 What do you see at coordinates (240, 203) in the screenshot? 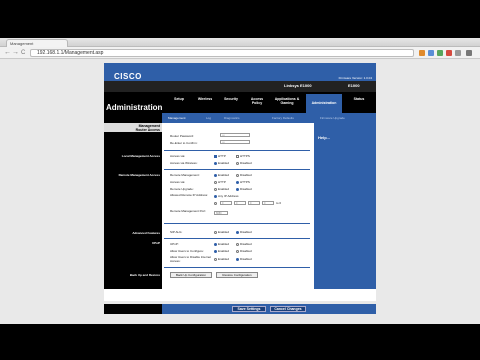
I see `ip-octet-2: 0` at bounding box center [240, 203].